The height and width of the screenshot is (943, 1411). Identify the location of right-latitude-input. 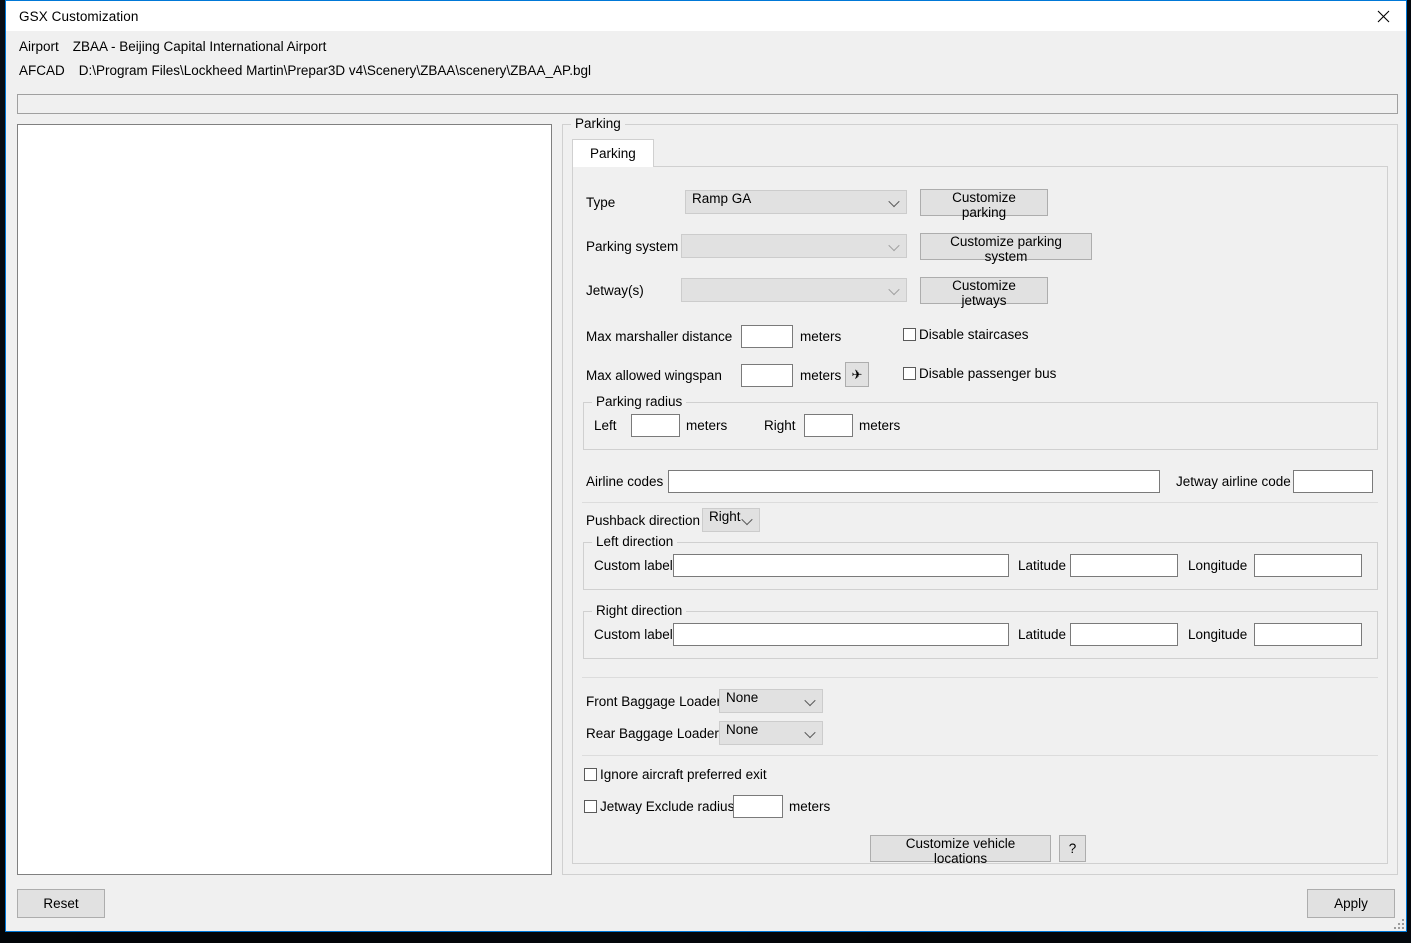
(1124, 634).